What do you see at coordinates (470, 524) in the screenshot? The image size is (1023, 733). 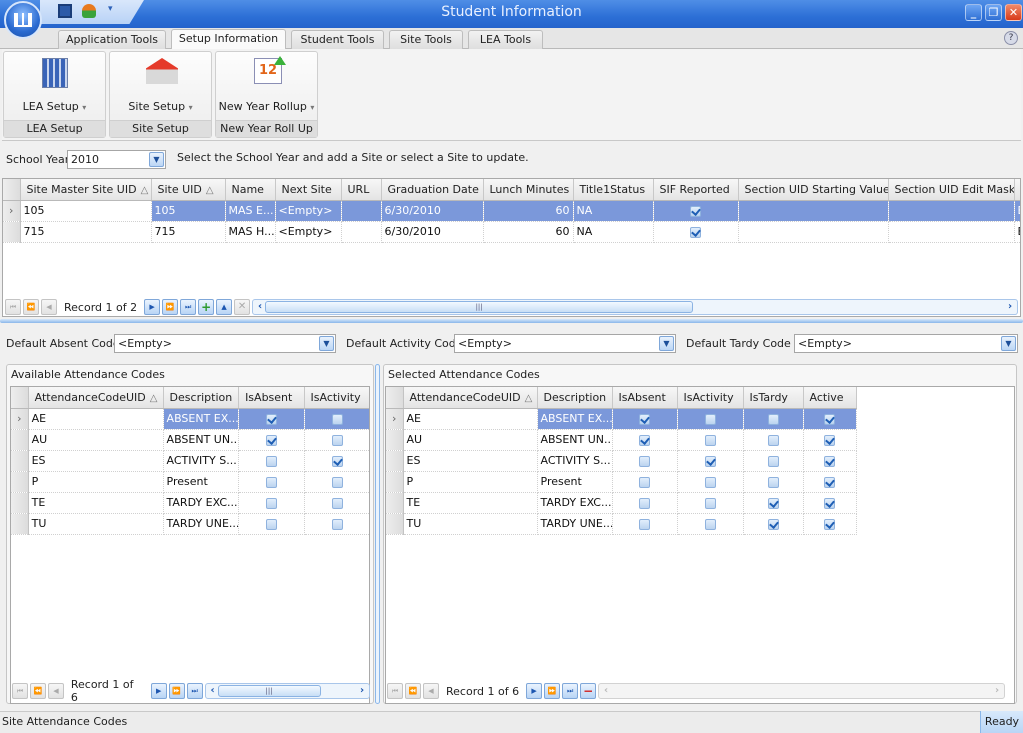 I see `table-cell: TU` at bounding box center [470, 524].